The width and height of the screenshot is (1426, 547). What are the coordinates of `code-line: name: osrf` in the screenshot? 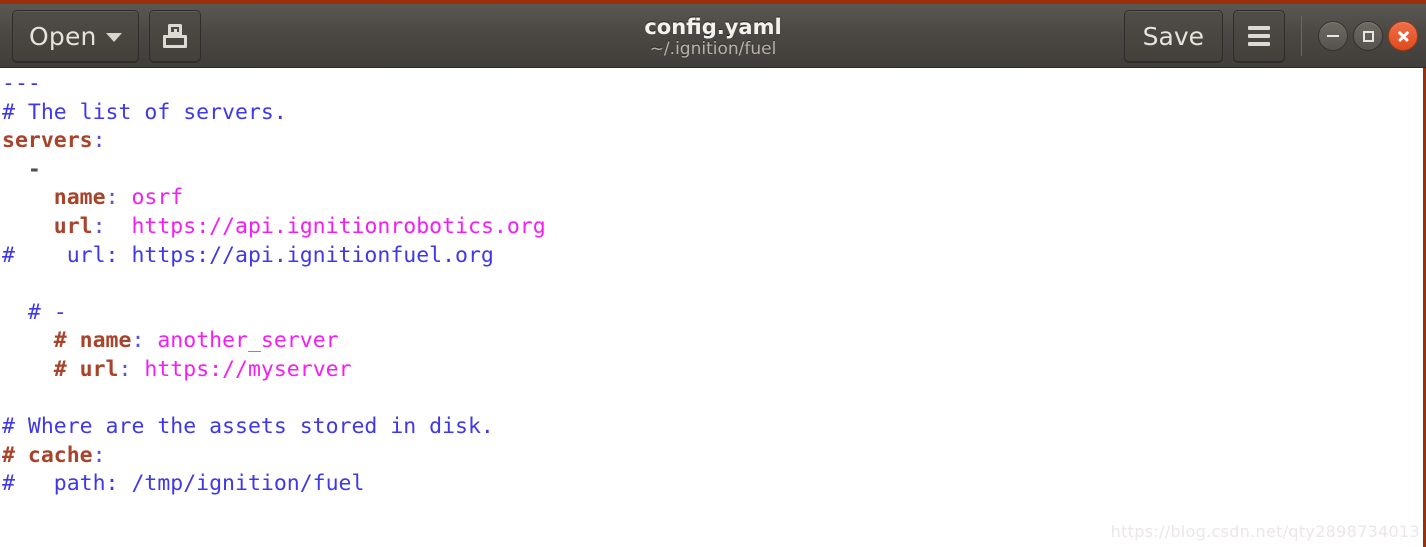 It's located at (118, 198).